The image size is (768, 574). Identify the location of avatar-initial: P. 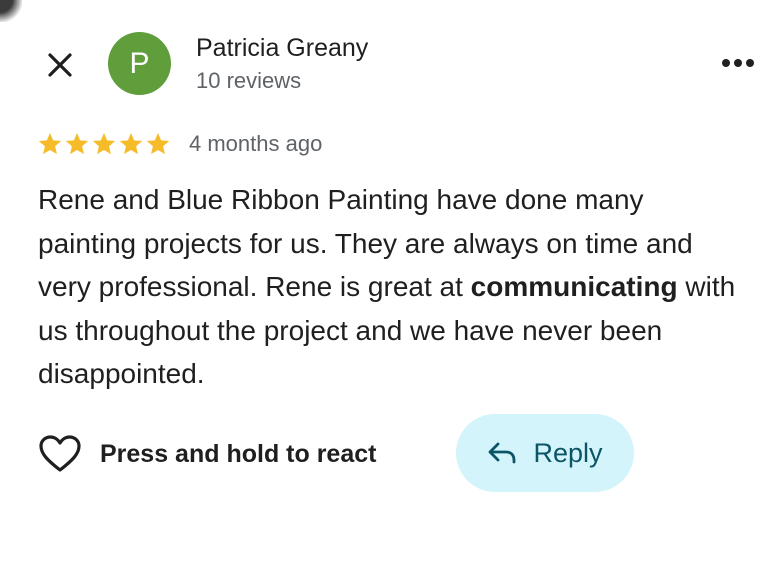
(139, 63).